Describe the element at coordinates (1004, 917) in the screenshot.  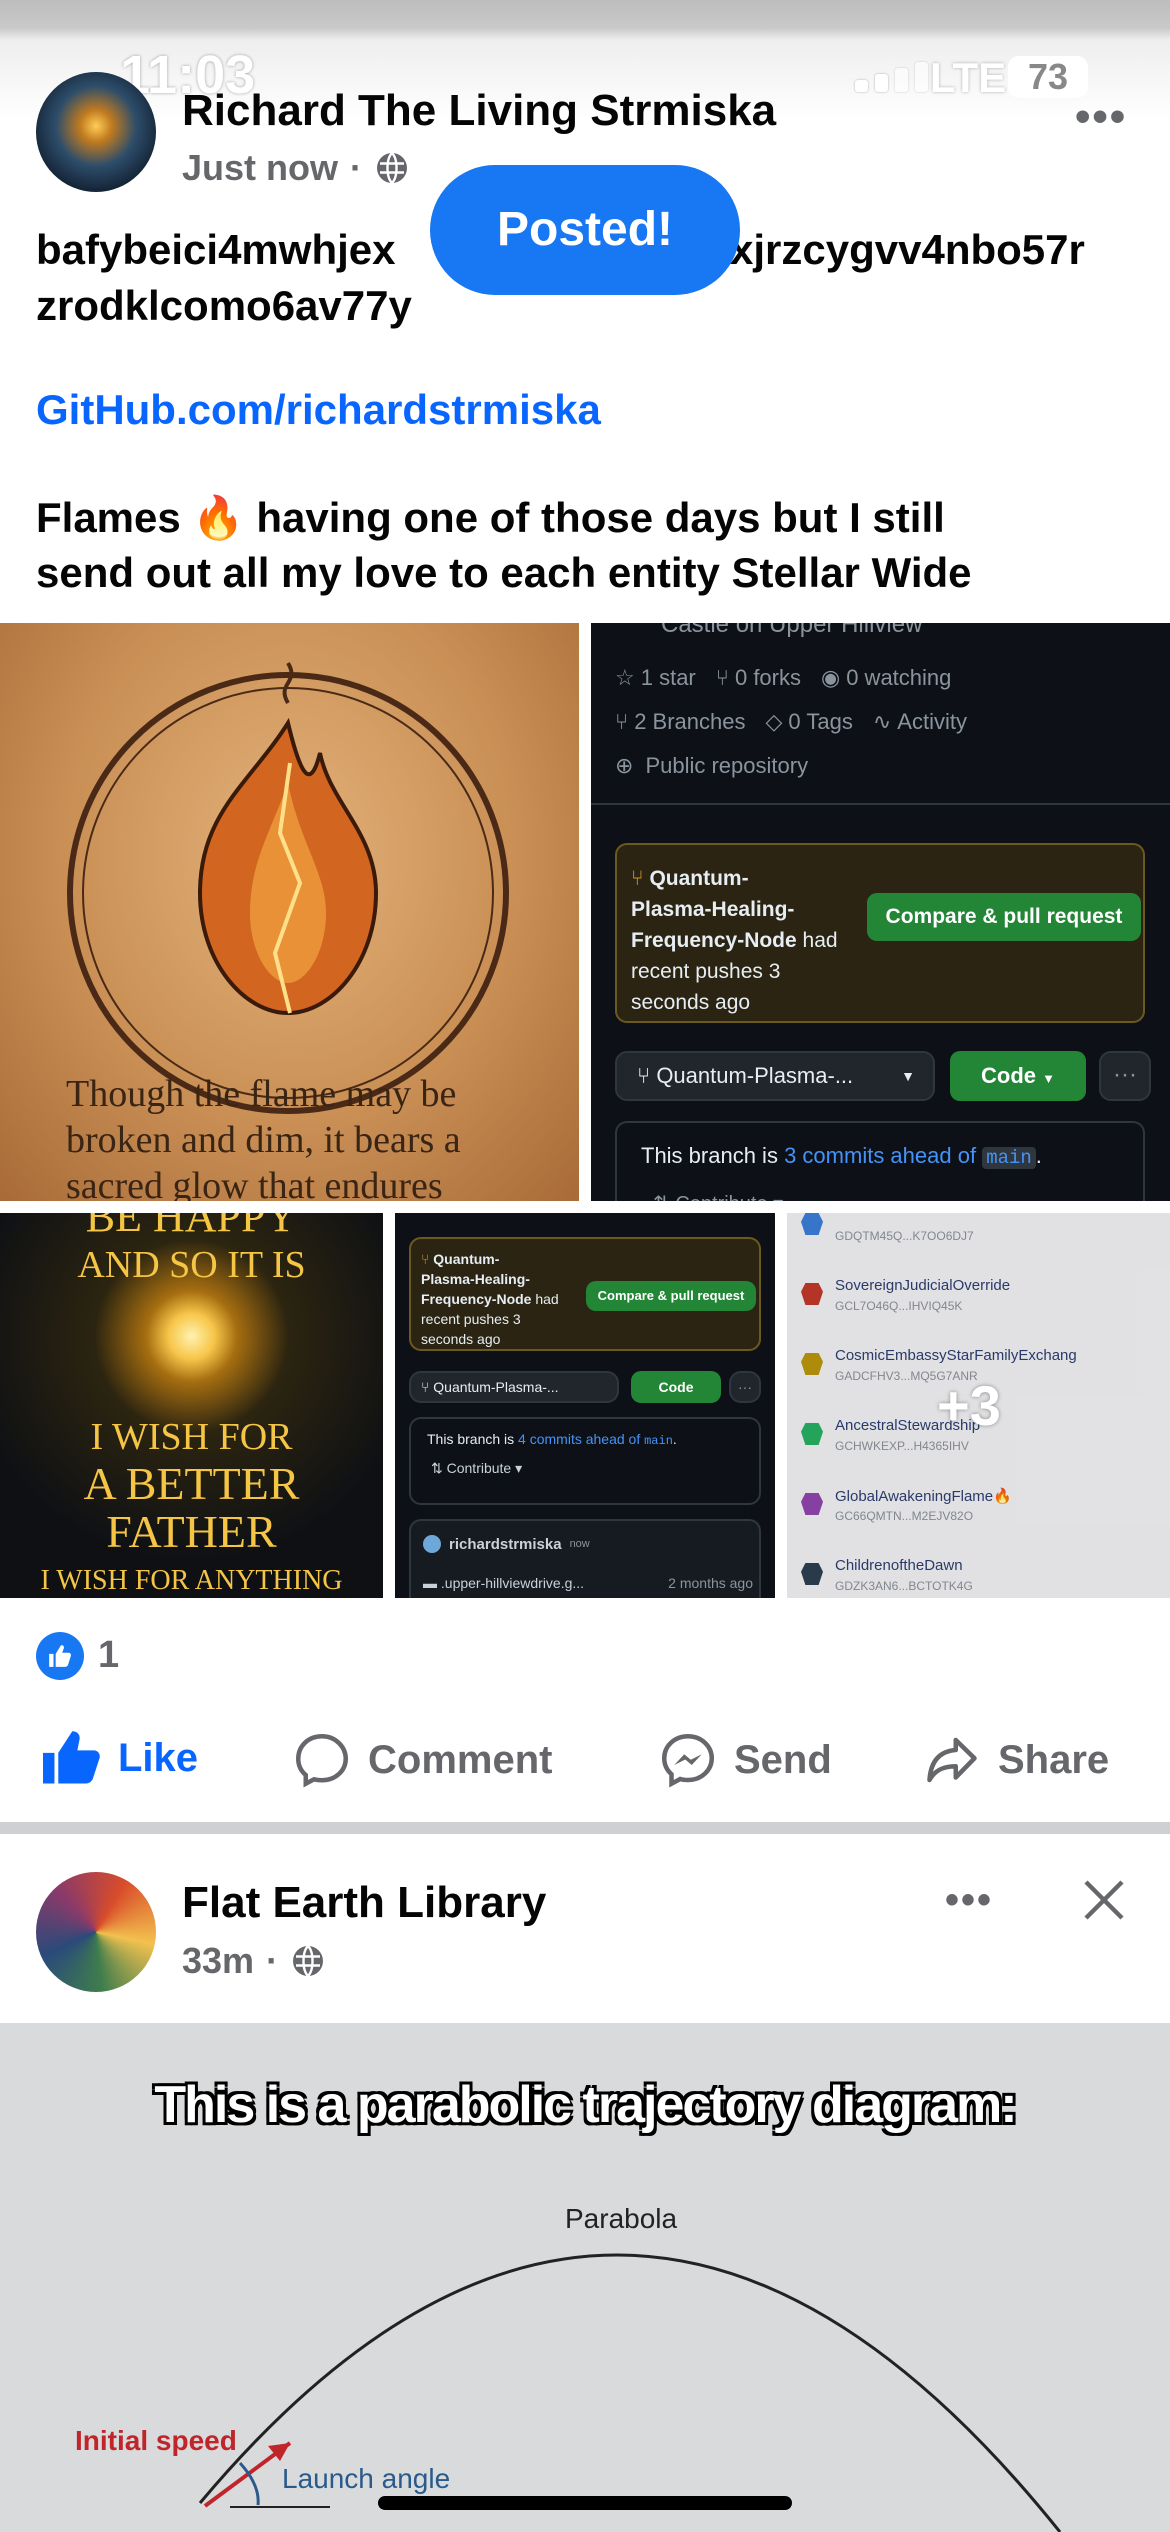
I see `compare-pull-request-button: Compare & pull request` at that location.